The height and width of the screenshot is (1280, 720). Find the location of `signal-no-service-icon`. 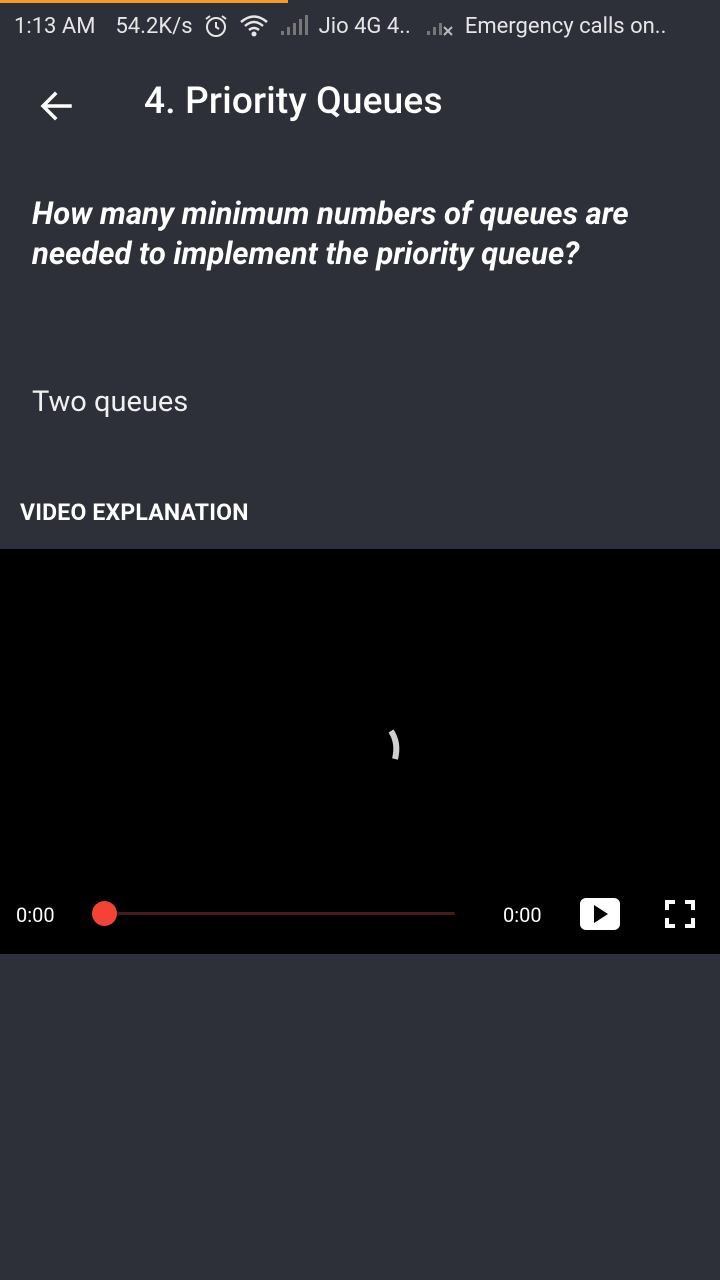

signal-no-service-icon is located at coordinates (440, 26).